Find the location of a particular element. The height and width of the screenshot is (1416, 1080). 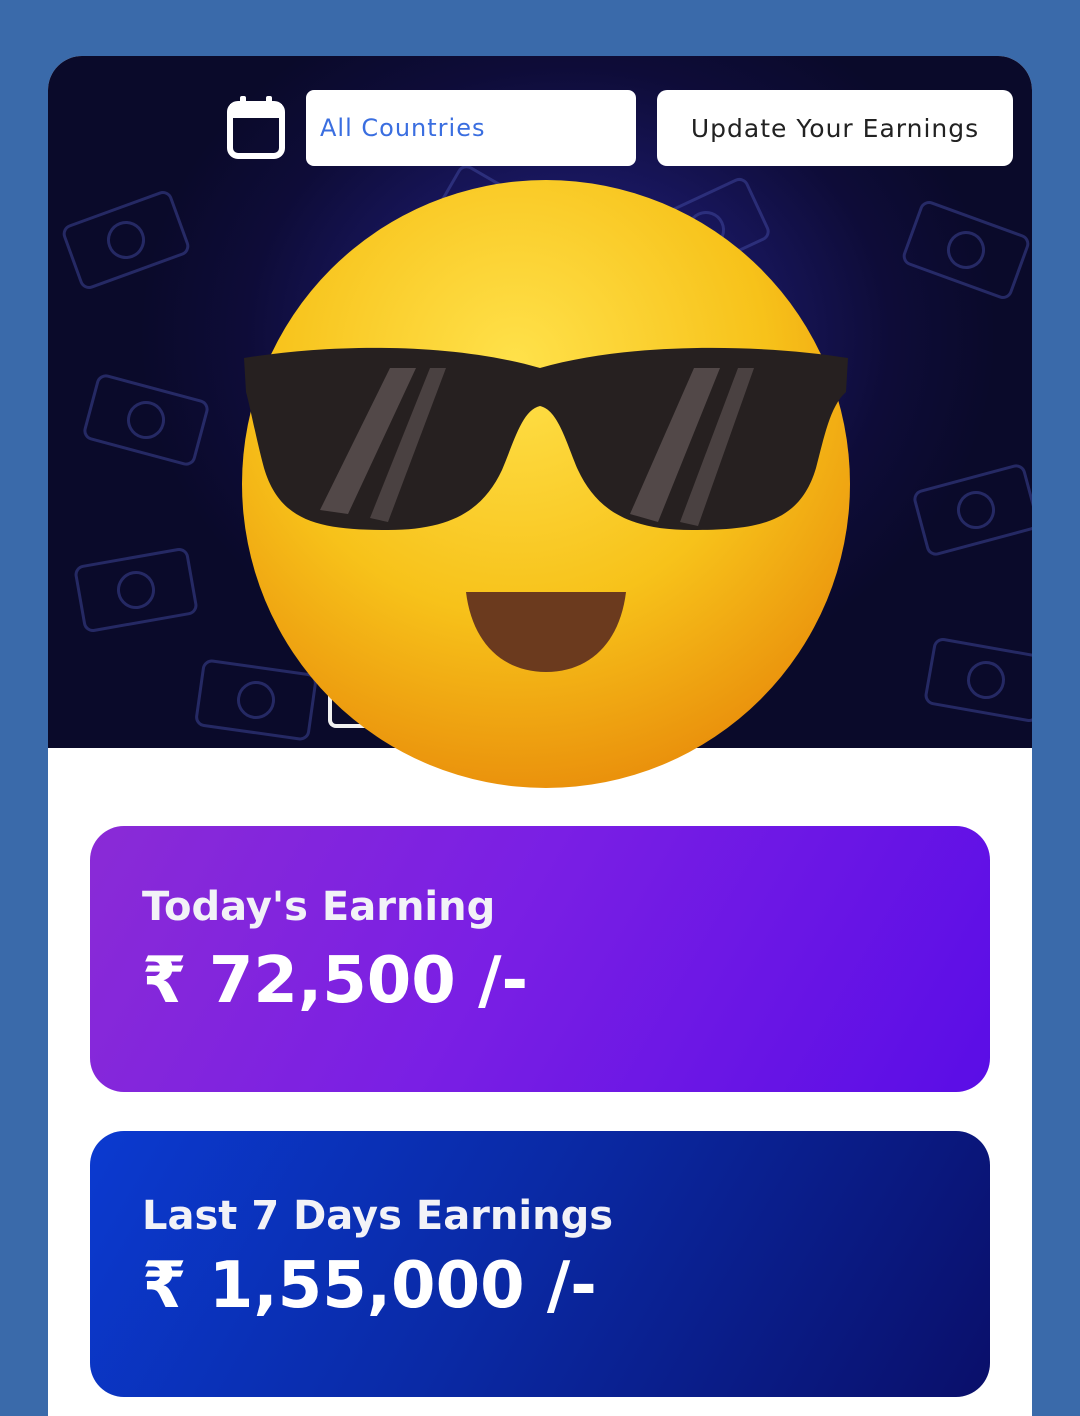

todays-earning-label: Today's Earning is located at coordinates (319, 907).